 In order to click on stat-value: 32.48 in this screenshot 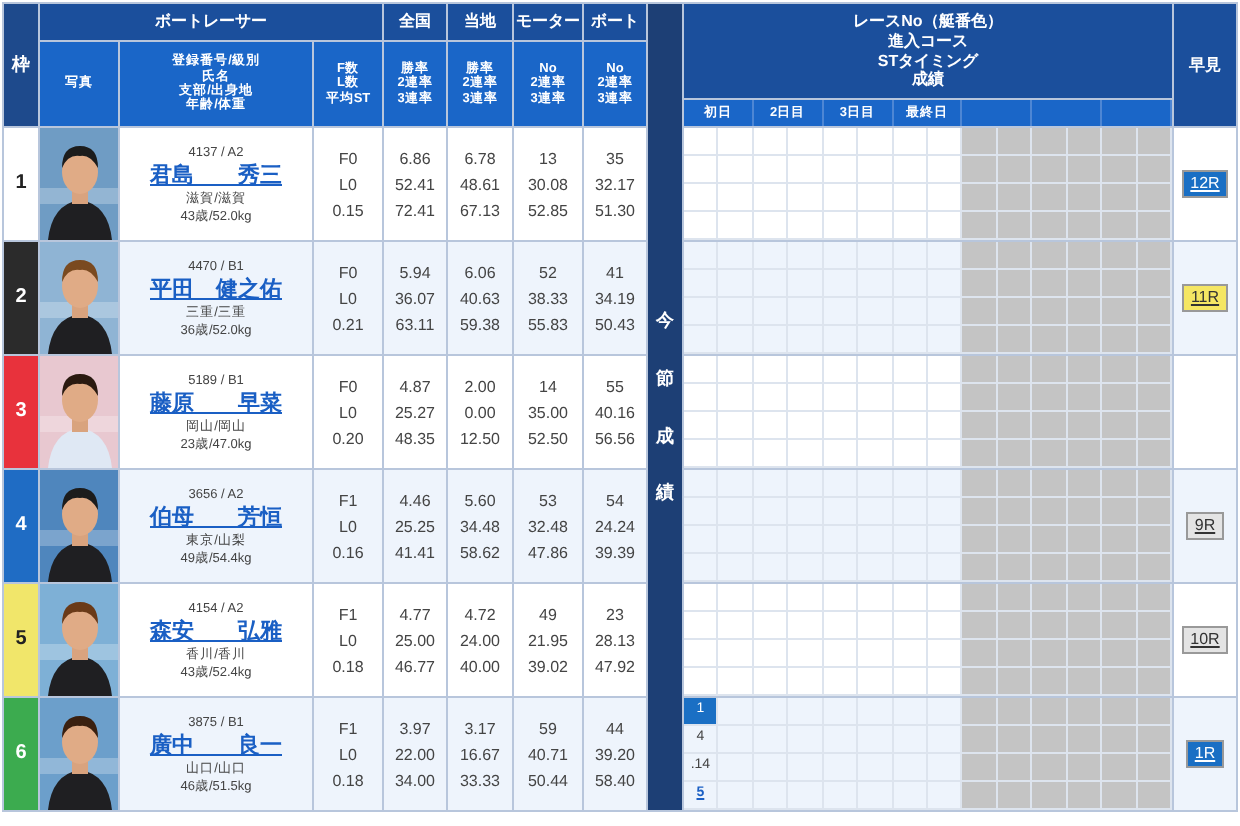, I will do `click(548, 527)`.